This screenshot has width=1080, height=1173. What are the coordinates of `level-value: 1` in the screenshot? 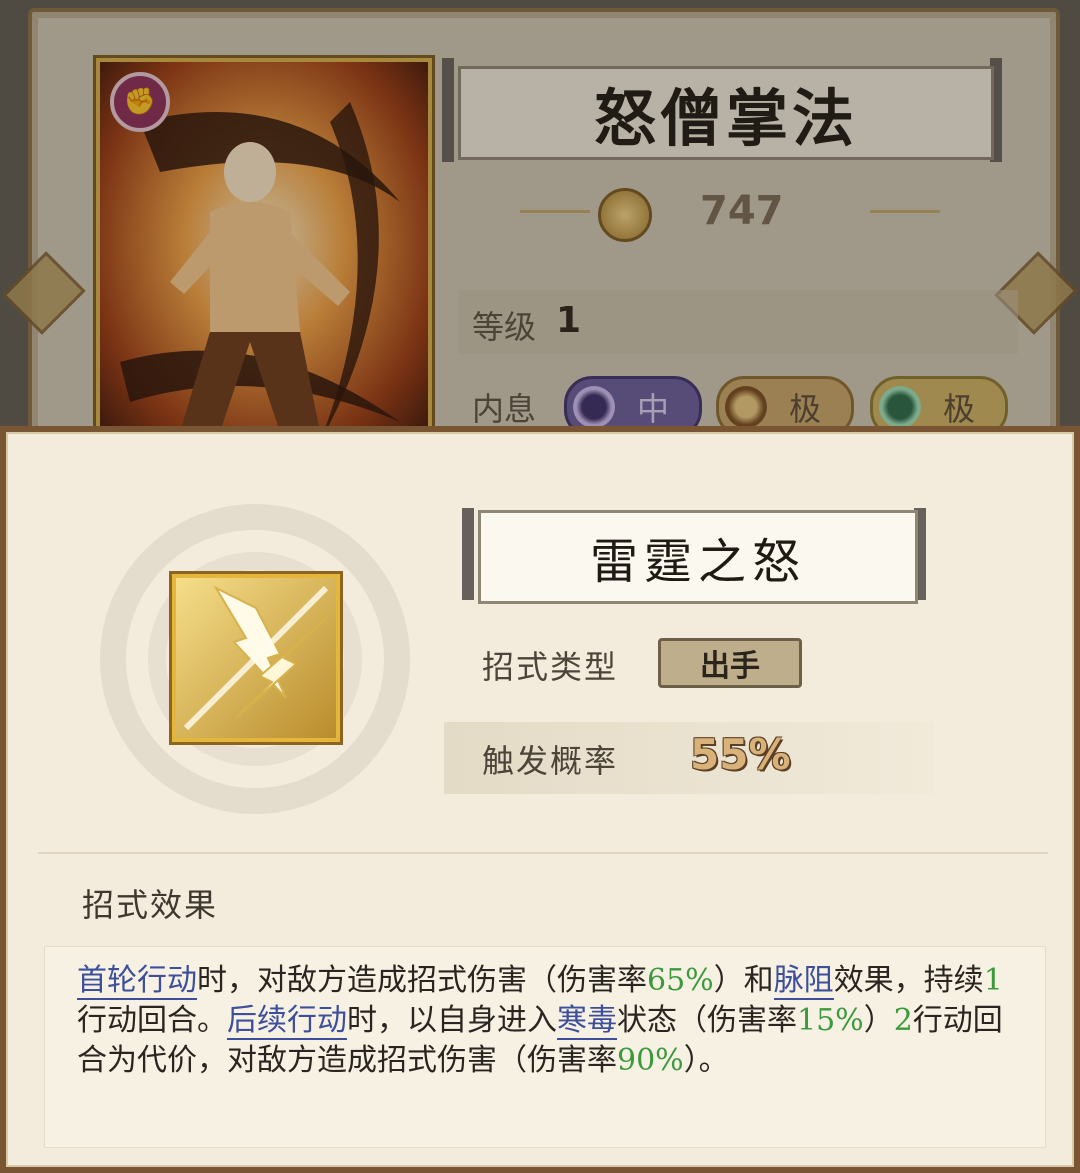 It's located at (569, 320).